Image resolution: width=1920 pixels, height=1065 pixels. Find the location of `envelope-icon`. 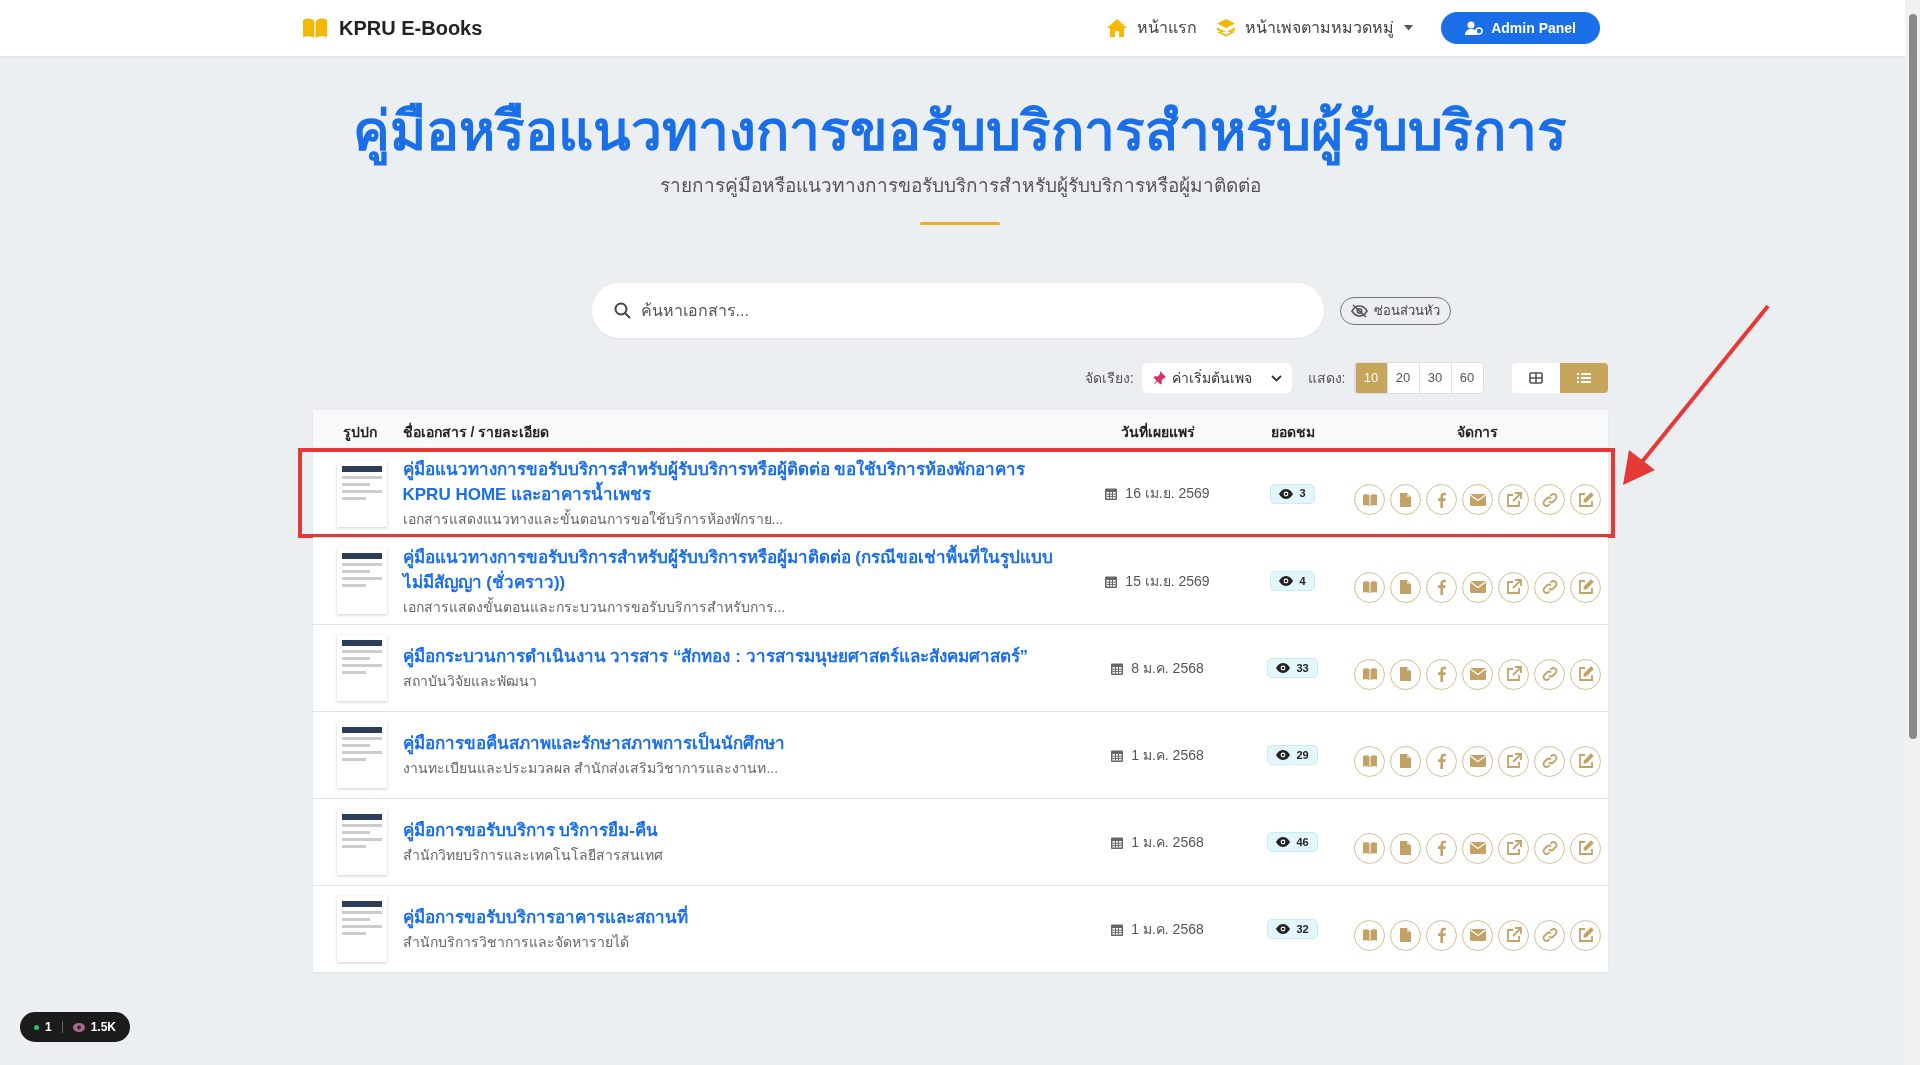

envelope-icon is located at coordinates (1477, 935).